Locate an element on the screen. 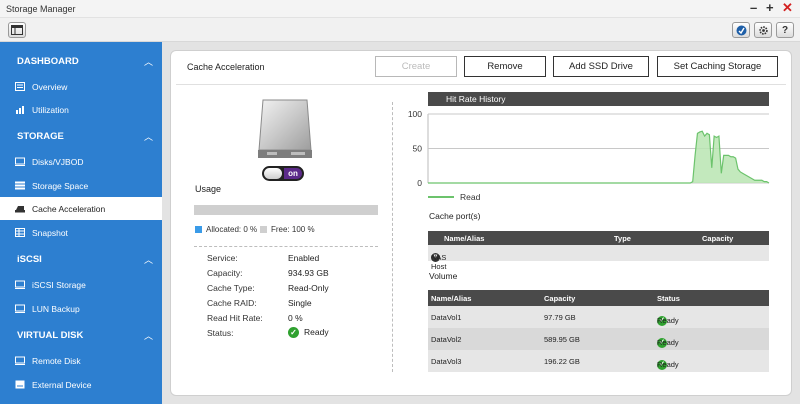 Image resolution: width=800 pixels, height=404 pixels. minimize-icon: – is located at coordinates (753, 8).